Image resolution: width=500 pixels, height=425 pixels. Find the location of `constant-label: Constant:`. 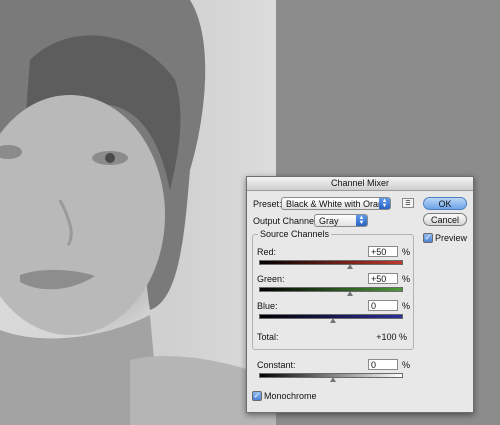

constant-label: Constant: is located at coordinates (276, 365).